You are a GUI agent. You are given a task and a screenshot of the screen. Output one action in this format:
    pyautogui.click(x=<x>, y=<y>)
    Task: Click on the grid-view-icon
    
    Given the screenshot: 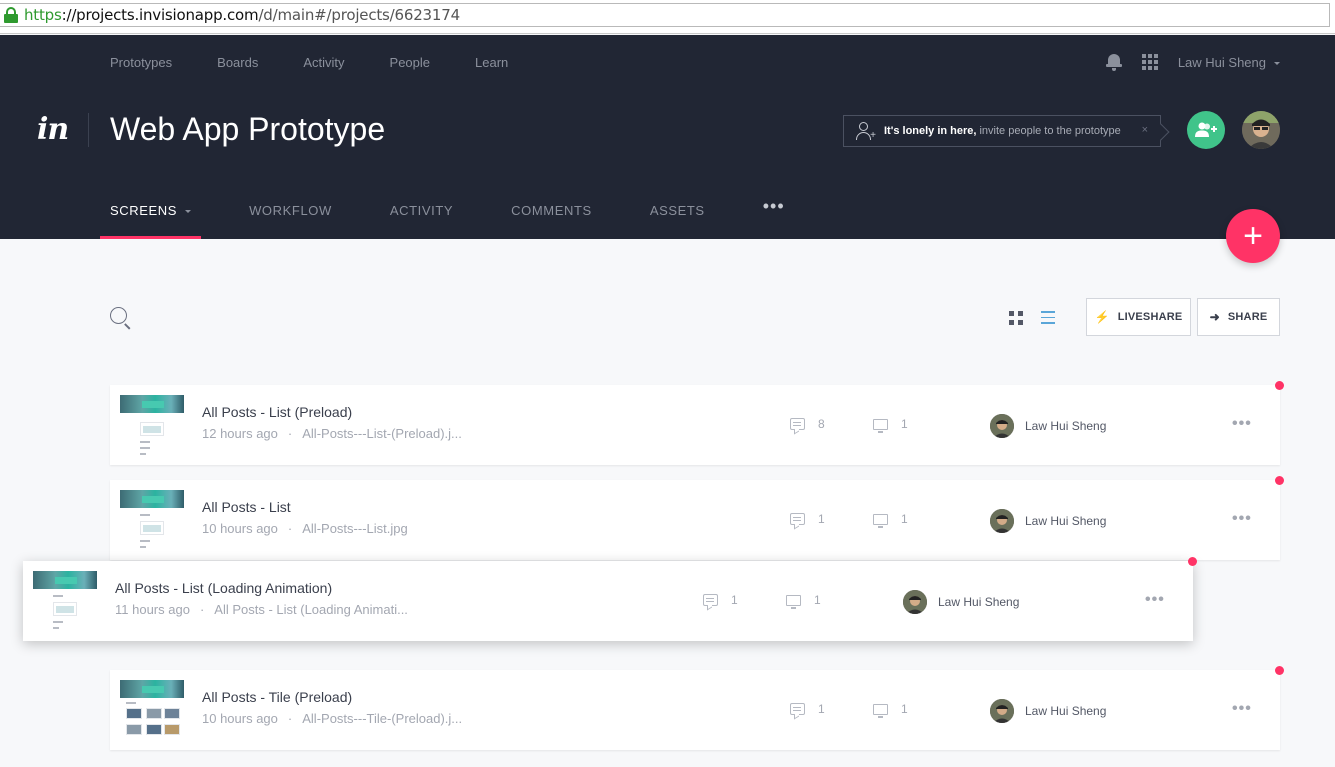 What is the action you would take?
    pyautogui.click(x=1016, y=318)
    